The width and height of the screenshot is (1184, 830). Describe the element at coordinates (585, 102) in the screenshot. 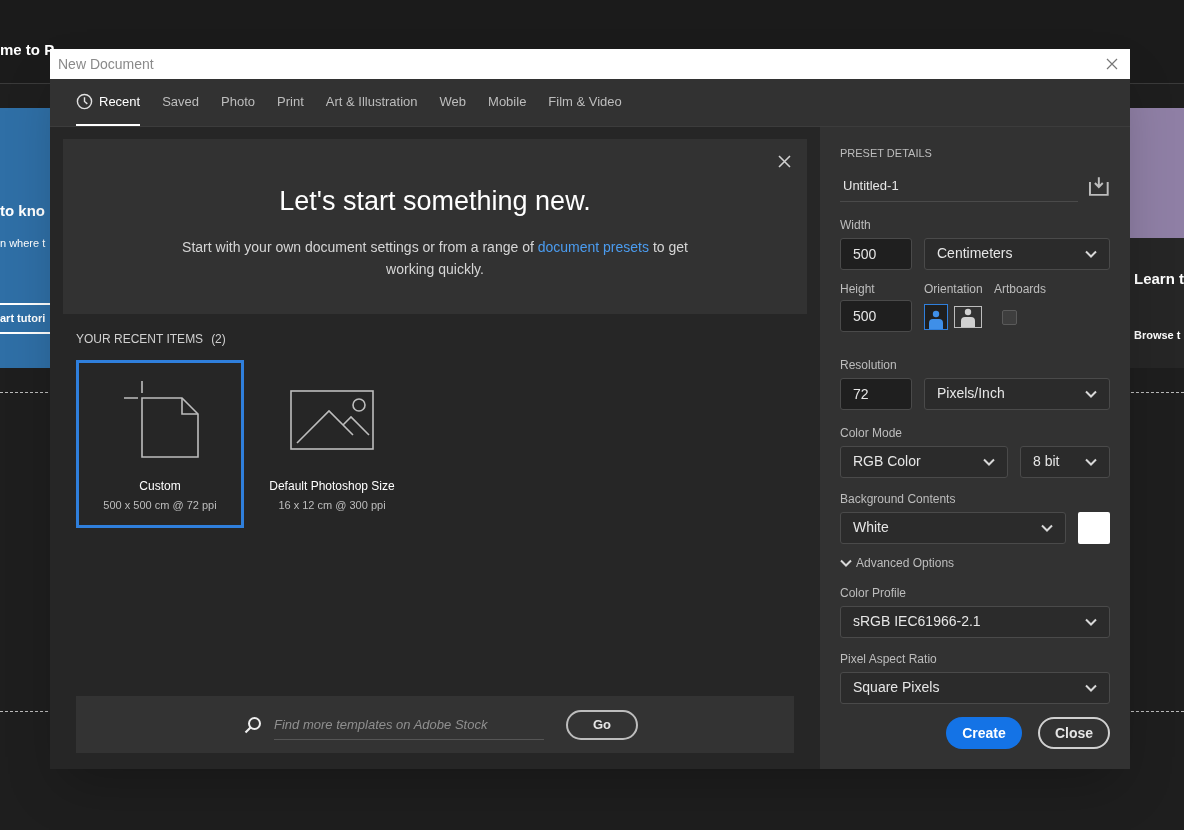

I see `tab: Film & Video` at that location.